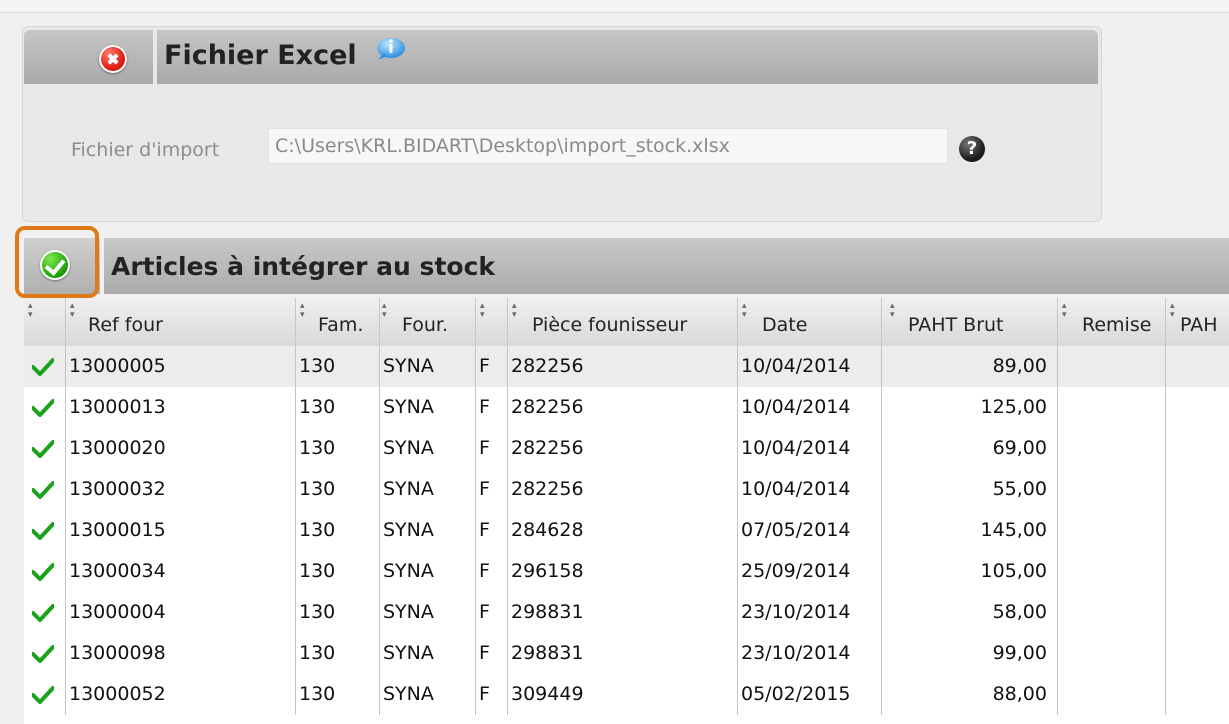 The width and height of the screenshot is (1229, 724). Describe the element at coordinates (810, 322) in the screenshot. I see `column-header-date: ▴ ▾ Date` at that location.